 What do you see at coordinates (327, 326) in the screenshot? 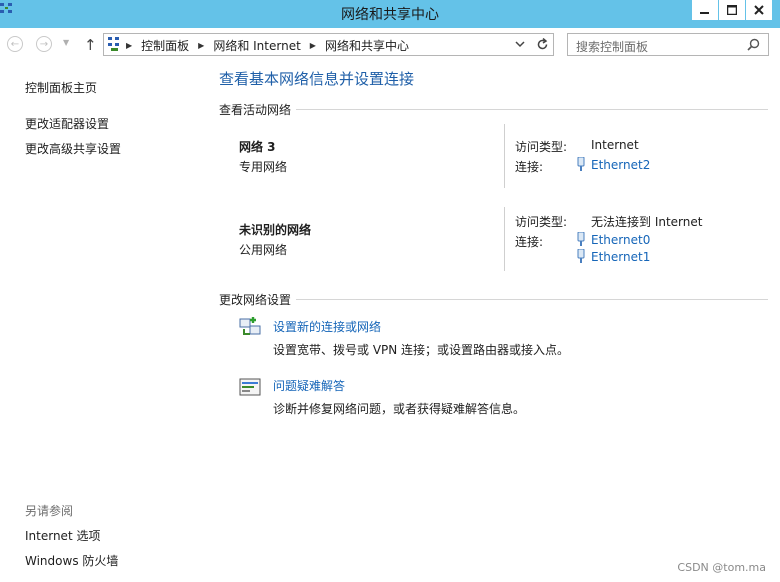
I see `setup-new-connection-link: 设置新的连接或网络` at bounding box center [327, 326].